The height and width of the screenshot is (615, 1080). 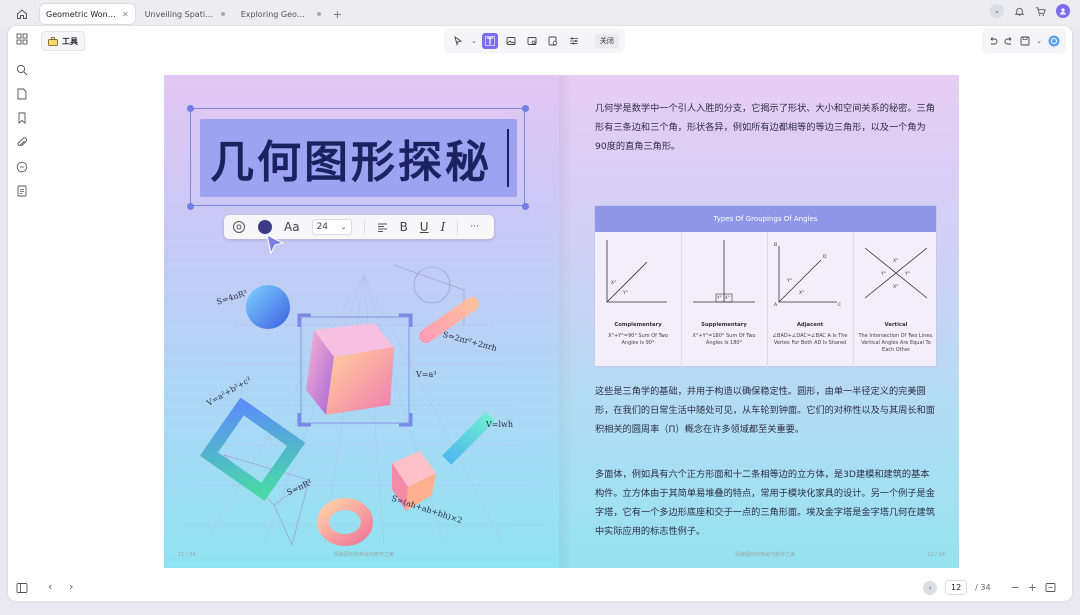 I want to click on page-title: 几何图形探秘, so click(x=351, y=158).